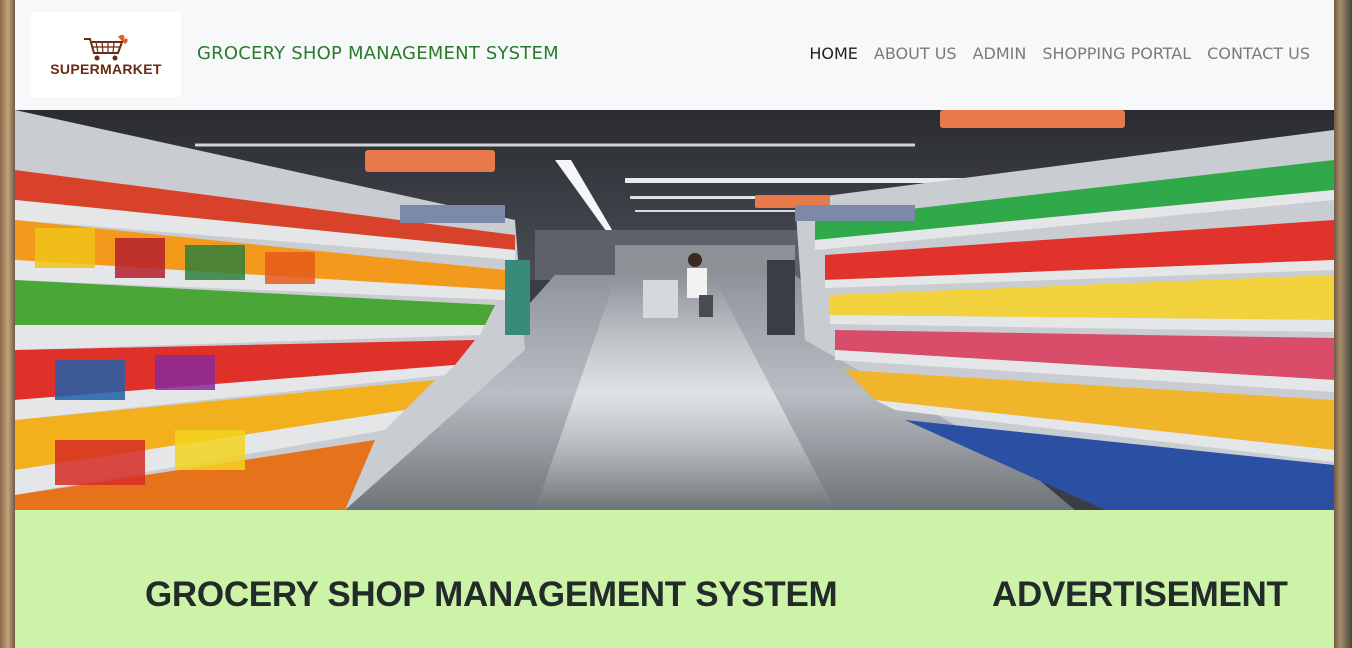 The width and height of the screenshot is (1352, 648). I want to click on nav-about-us: ABOUT US, so click(915, 53).